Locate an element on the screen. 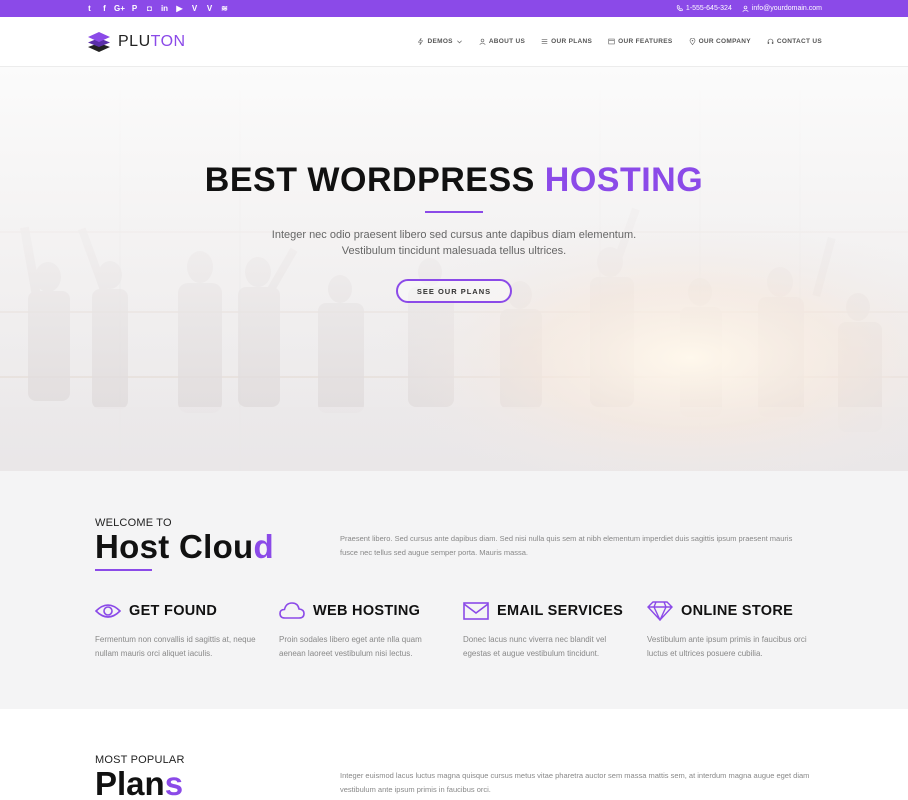 The image size is (908, 800). facebook-icon: f is located at coordinates (104, 8).